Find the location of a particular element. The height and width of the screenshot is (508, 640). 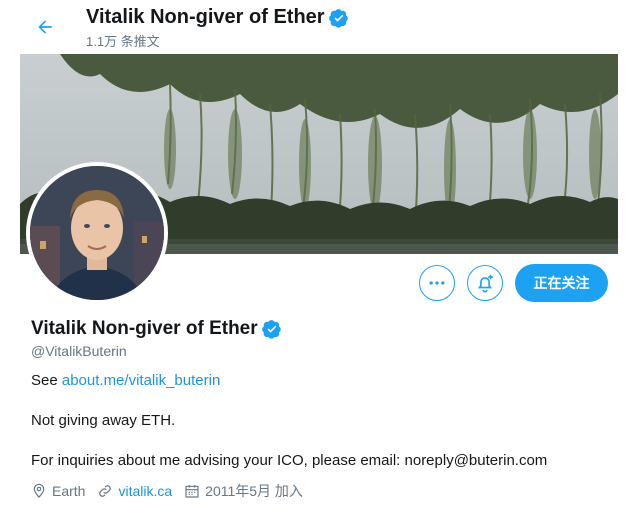

meta-website: vitalik.ca is located at coordinates (134, 491).